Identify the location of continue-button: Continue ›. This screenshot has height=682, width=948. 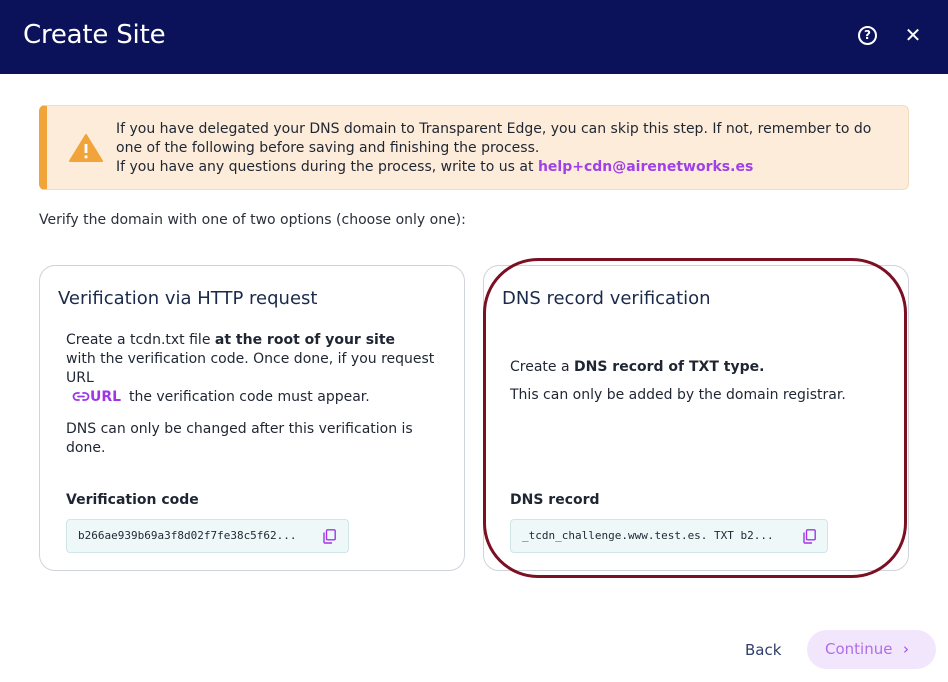
(871, 649).